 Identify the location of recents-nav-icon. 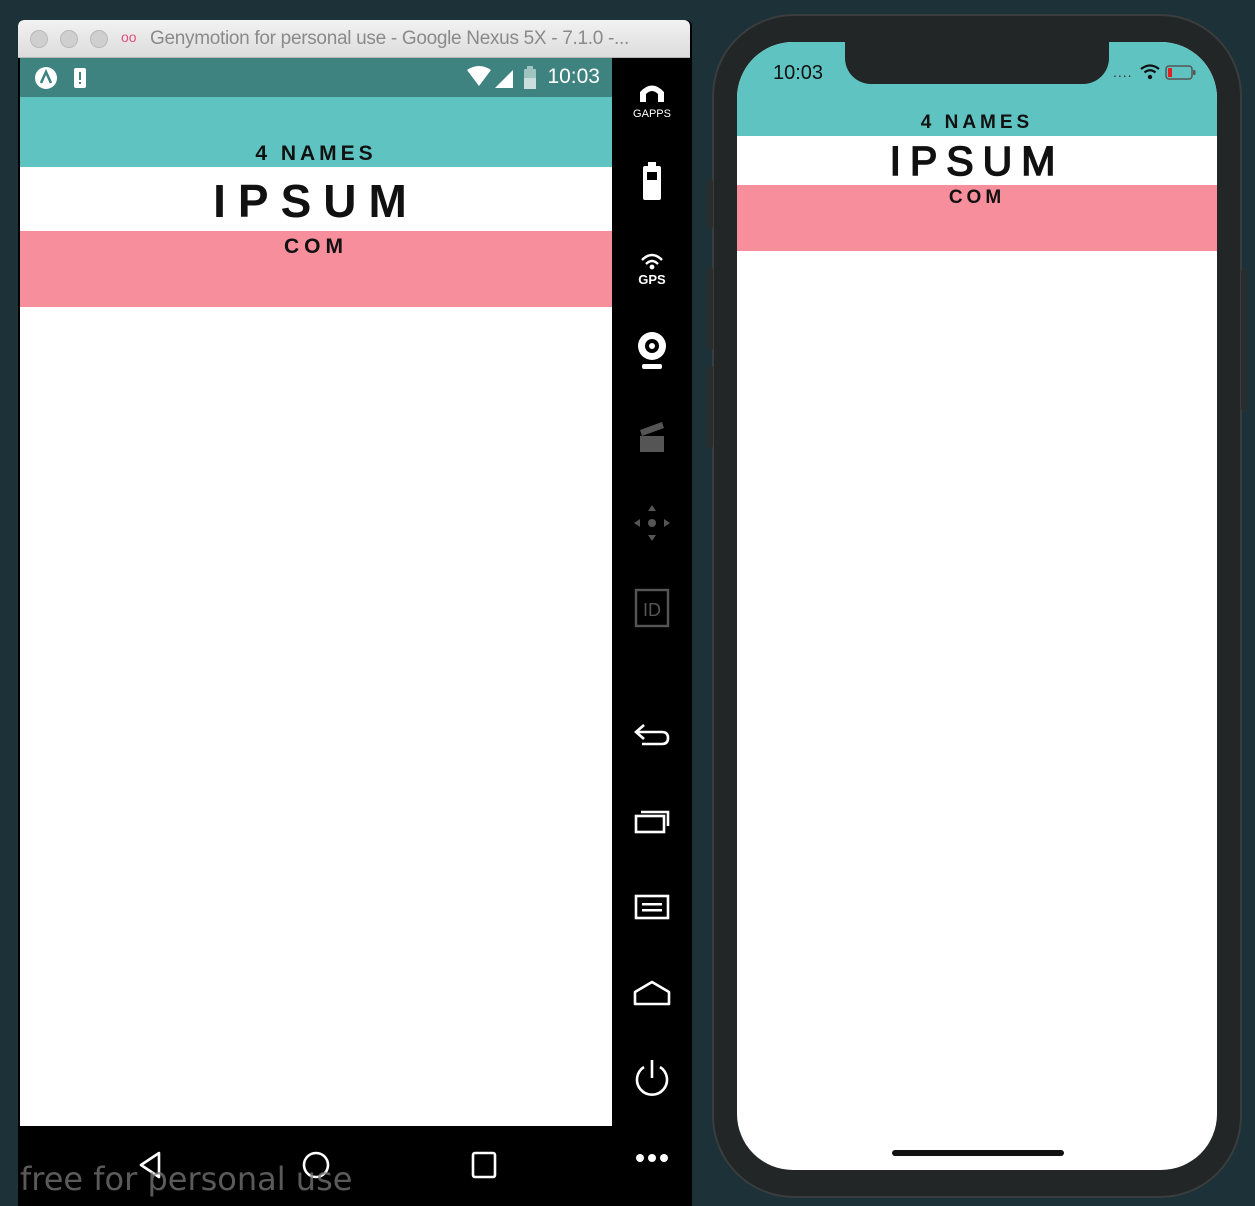
(484, 1165).